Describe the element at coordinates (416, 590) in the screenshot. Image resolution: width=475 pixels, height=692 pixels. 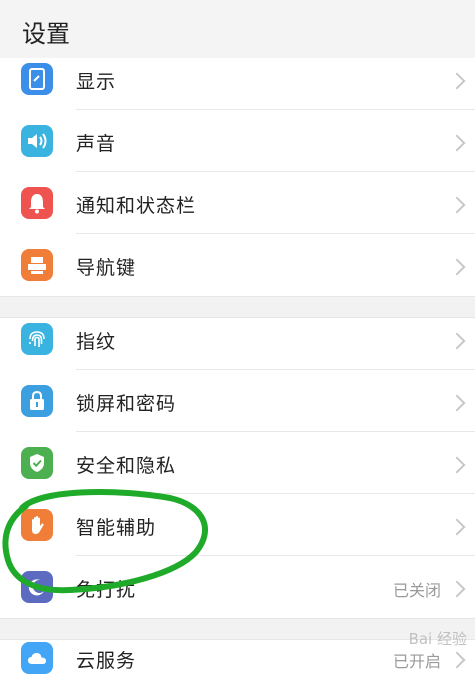
I see `status-text: 已关闭` at that location.